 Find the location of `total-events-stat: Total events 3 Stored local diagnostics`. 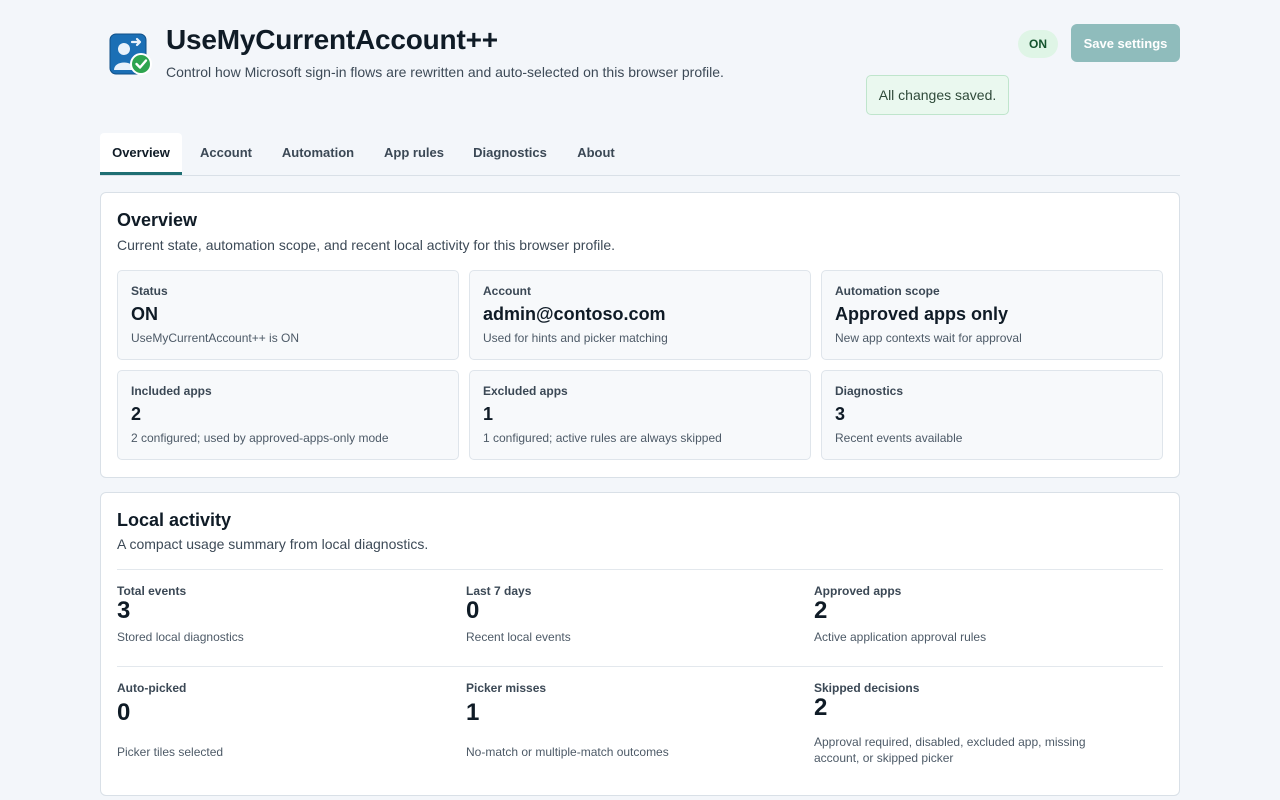

total-events-stat: Total events 3 Stored local diagnostics is located at coordinates (282, 619).